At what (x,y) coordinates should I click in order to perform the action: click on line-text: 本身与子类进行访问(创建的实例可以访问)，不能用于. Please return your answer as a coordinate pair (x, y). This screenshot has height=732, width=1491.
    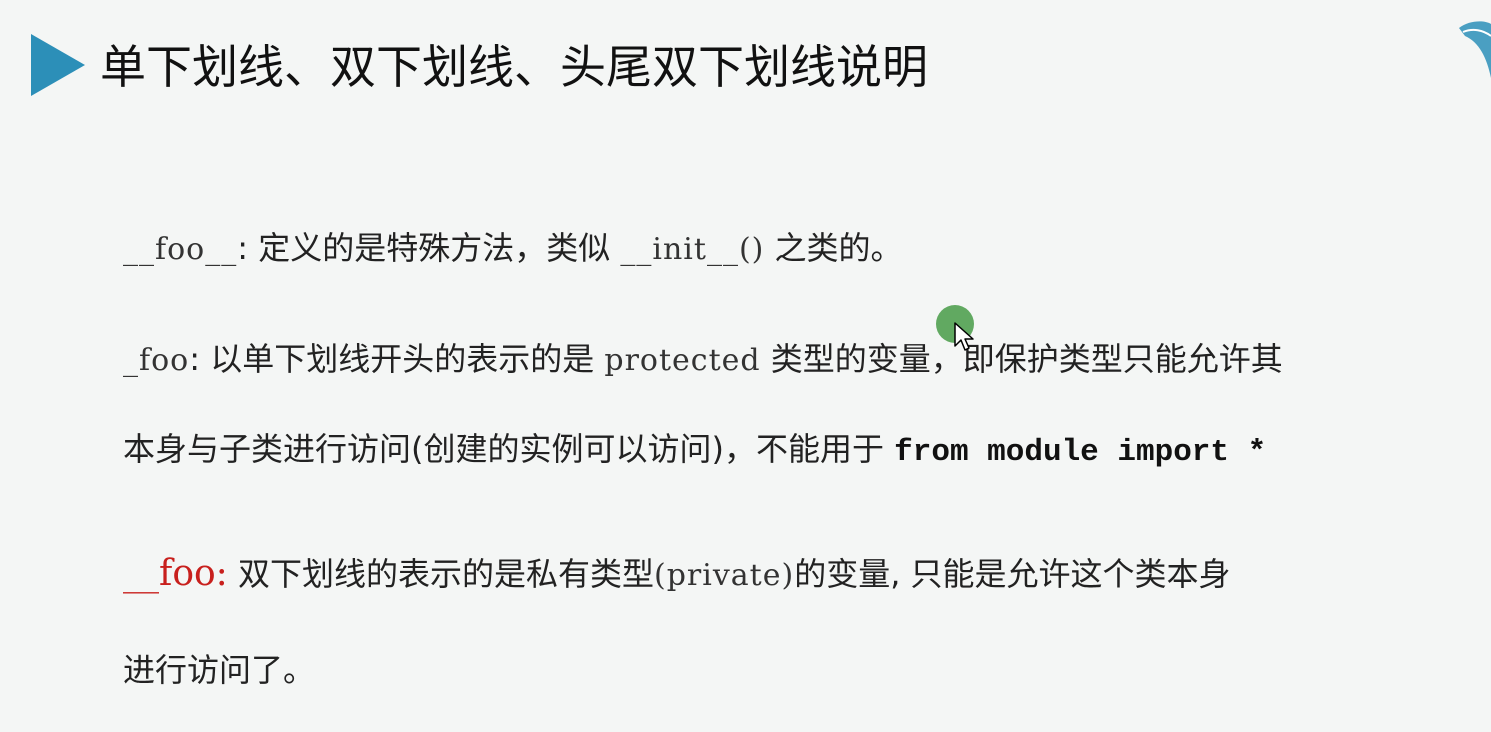
    Looking at the image, I should click on (509, 449).